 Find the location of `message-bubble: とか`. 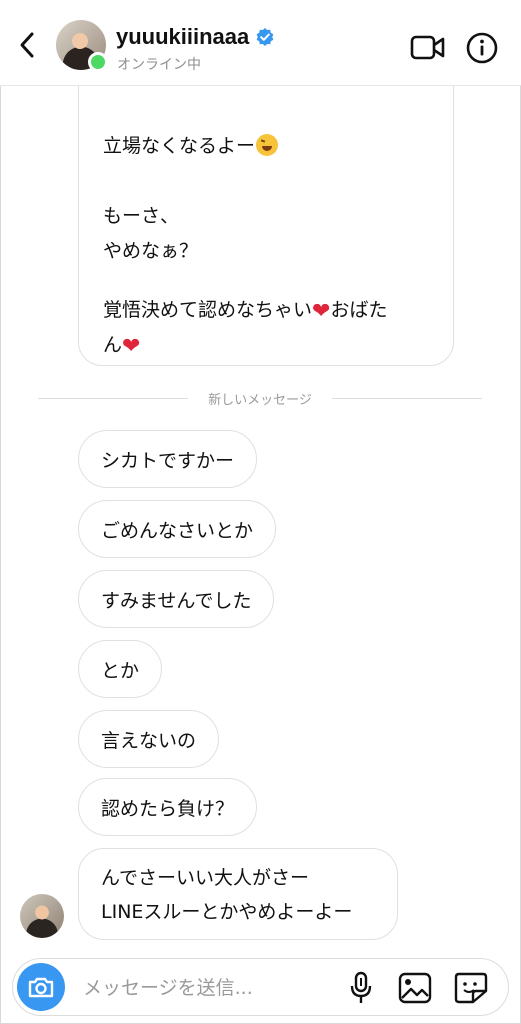

message-bubble: とか is located at coordinates (120, 669).